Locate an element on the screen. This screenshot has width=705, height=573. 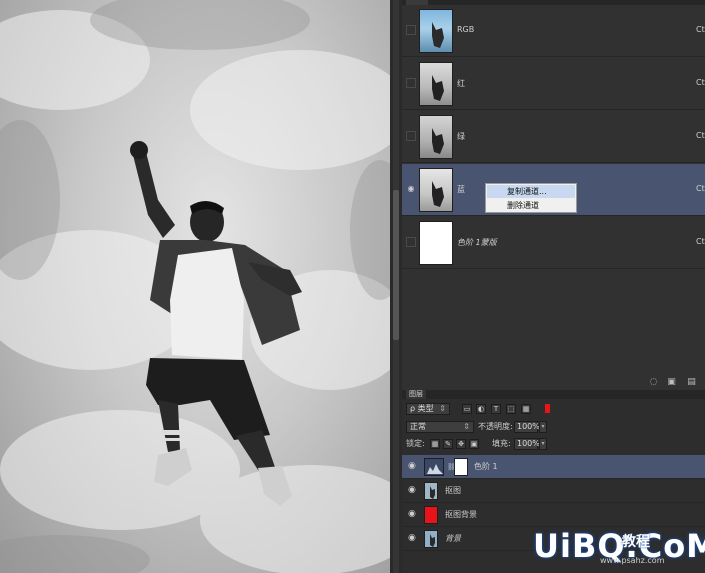
layer-thumbnail-red is located at coordinates (431, 515).